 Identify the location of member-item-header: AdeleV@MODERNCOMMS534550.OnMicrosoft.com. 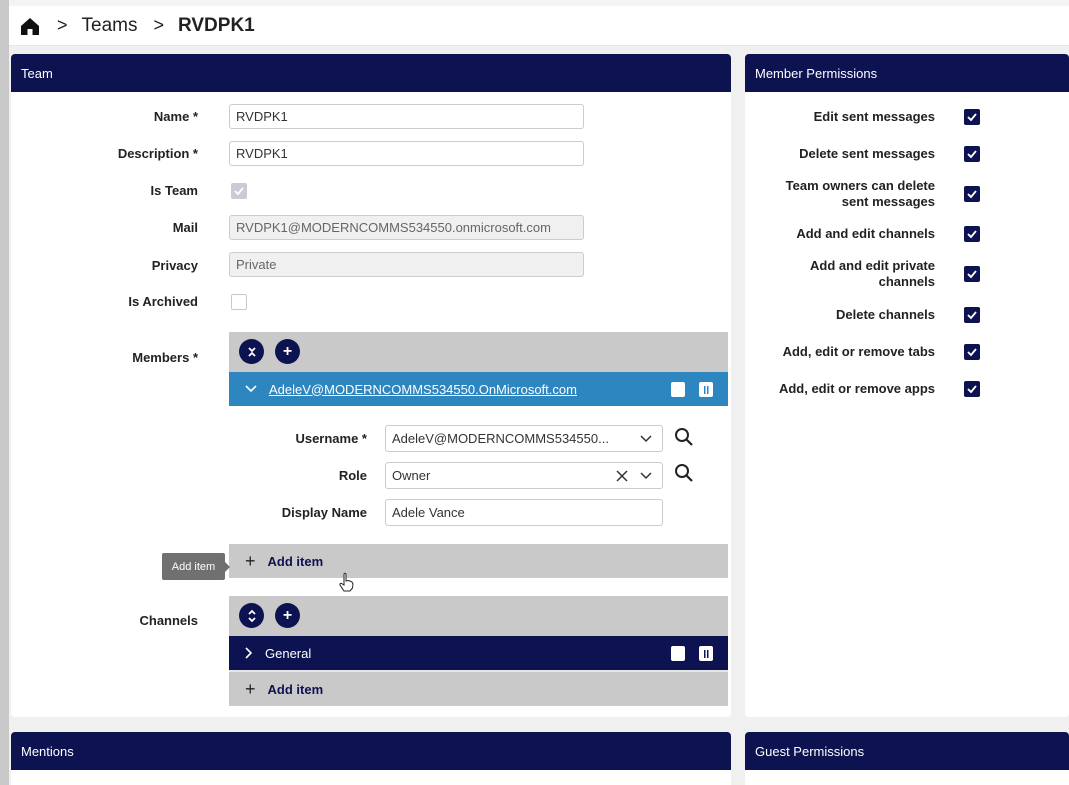
(478, 389).